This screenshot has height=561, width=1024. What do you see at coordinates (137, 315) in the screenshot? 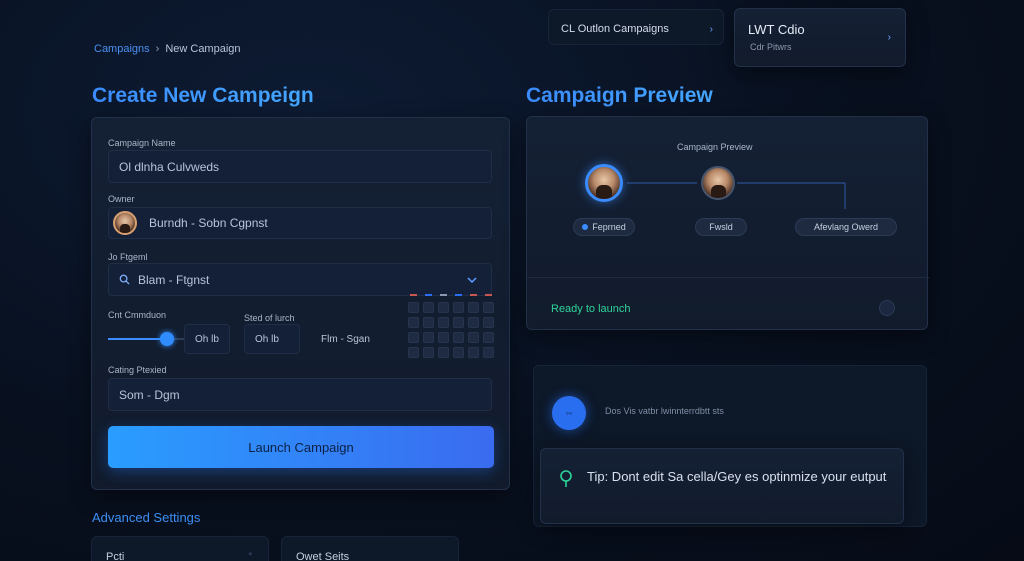
I see `duration-label: Cnt Cmmduon` at bounding box center [137, 315].